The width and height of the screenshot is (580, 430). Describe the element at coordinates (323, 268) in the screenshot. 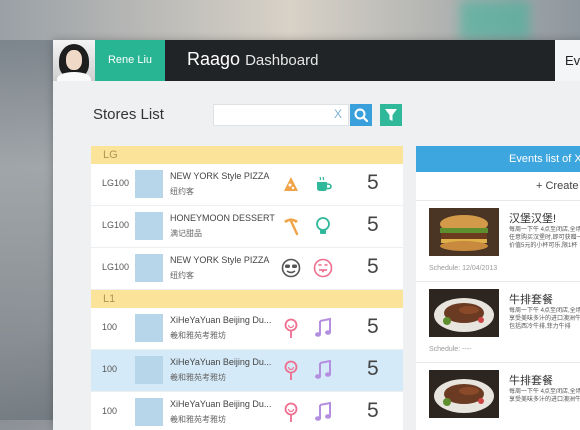

I see `tongue-face-icon` at that location.